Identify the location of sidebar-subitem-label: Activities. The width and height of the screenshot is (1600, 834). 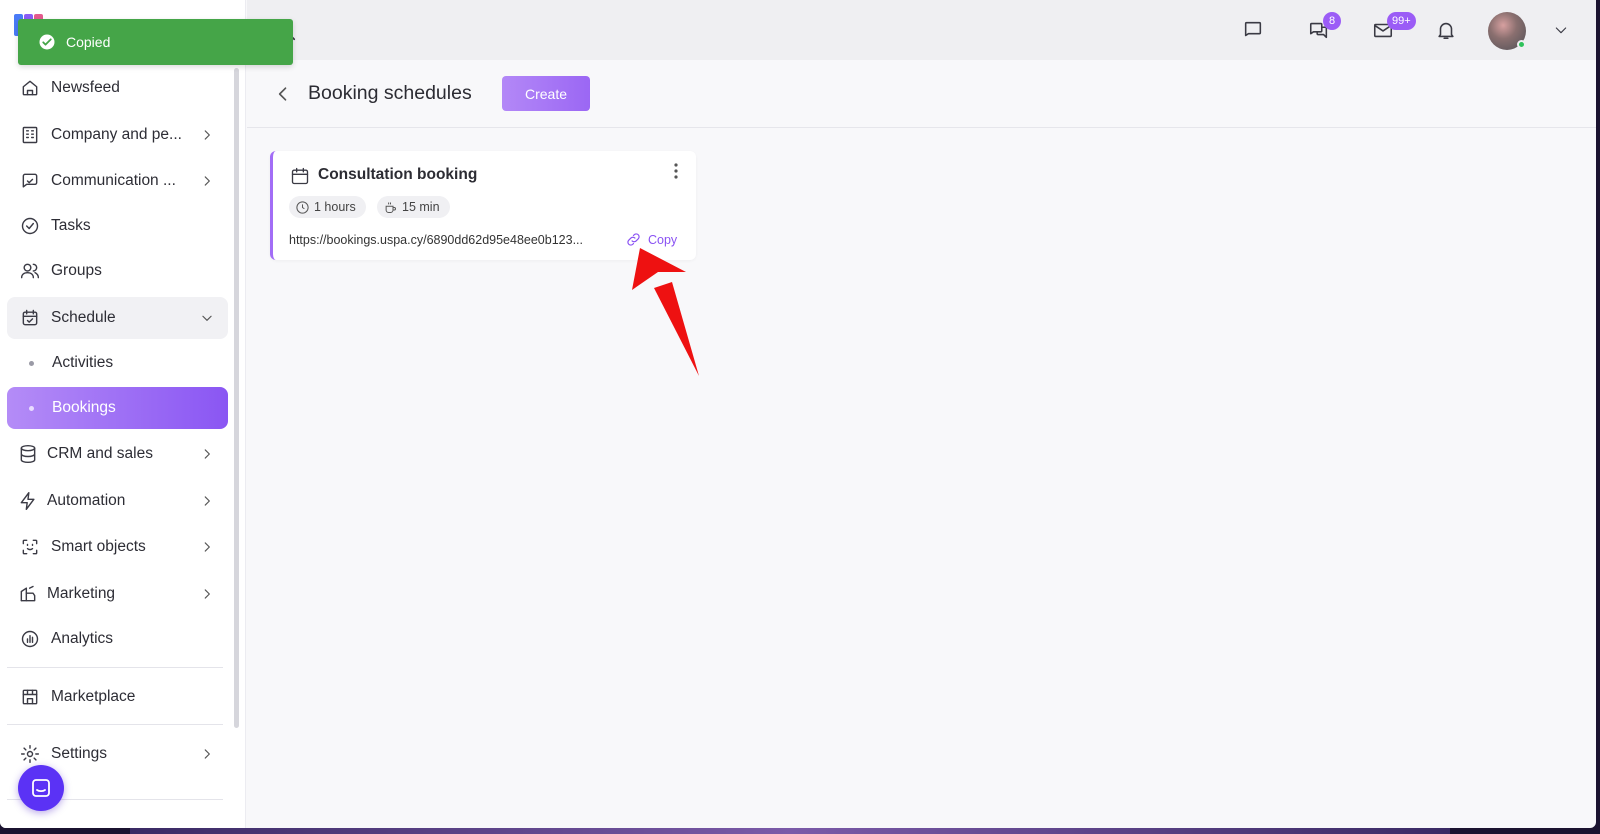
(83, 362).